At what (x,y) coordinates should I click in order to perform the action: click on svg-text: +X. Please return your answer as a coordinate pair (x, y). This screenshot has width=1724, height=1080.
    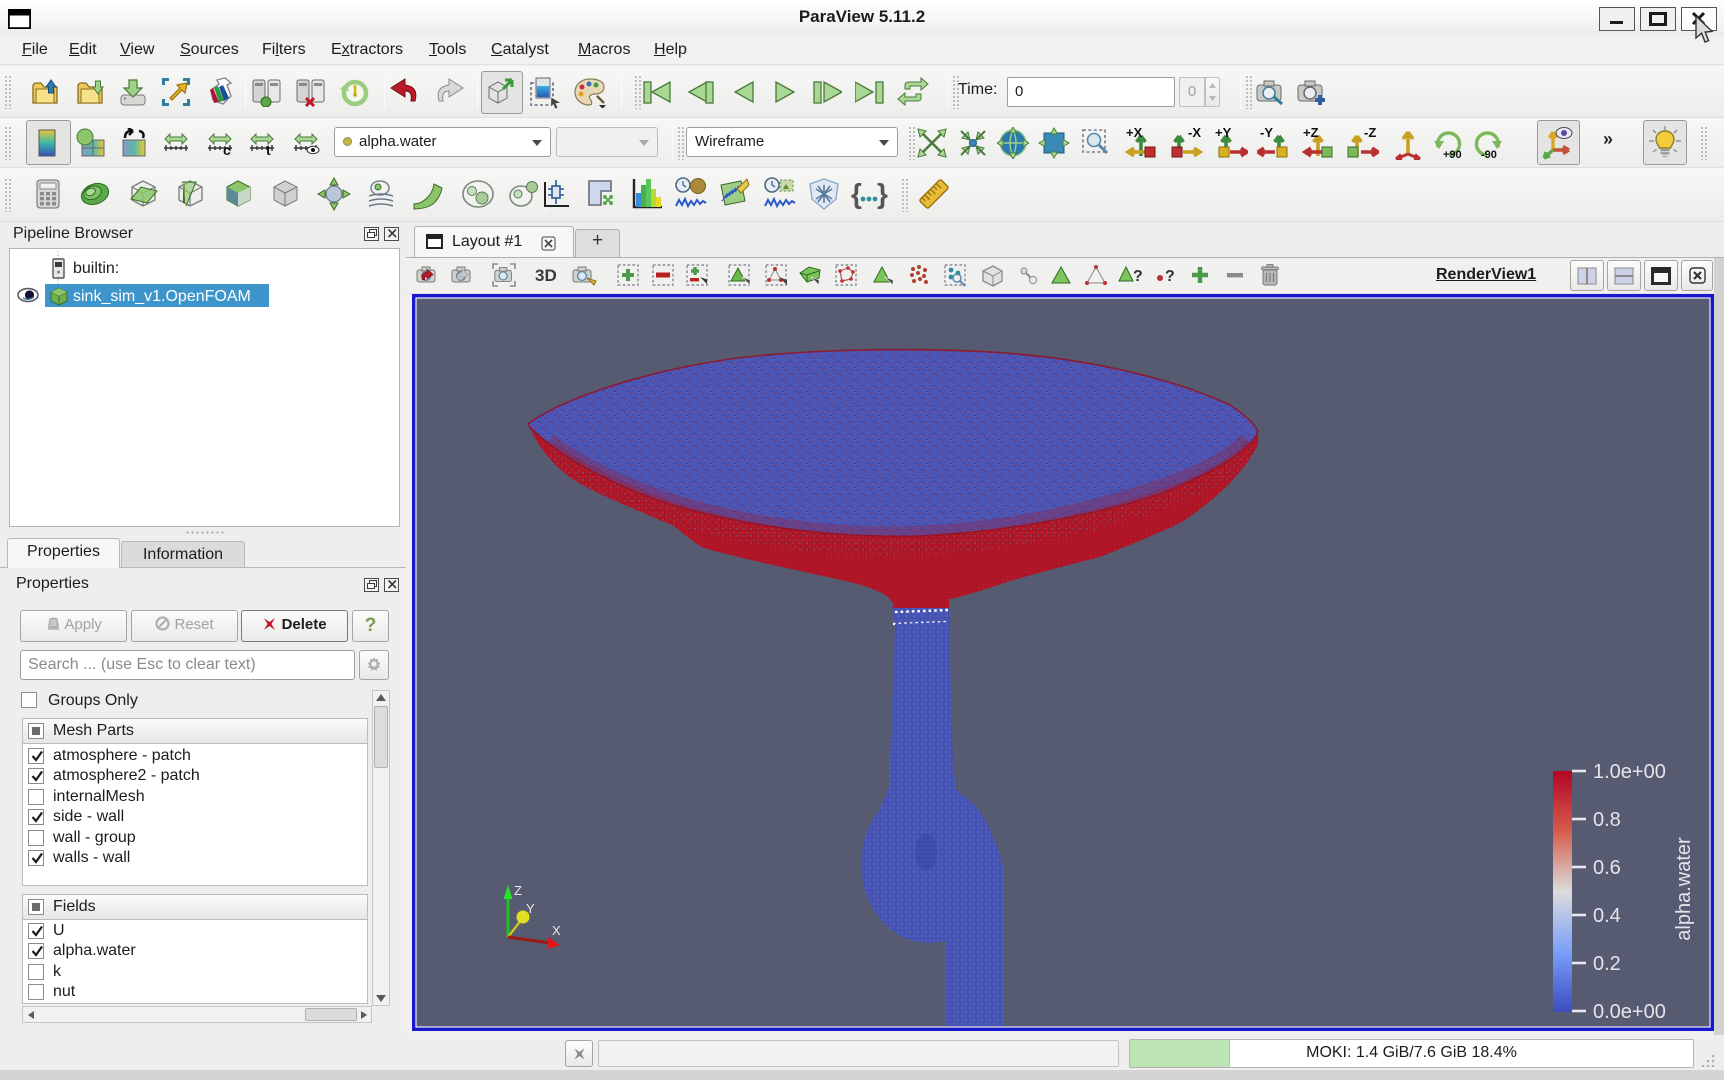
    Looking at the image, I should click on (1134, 133).